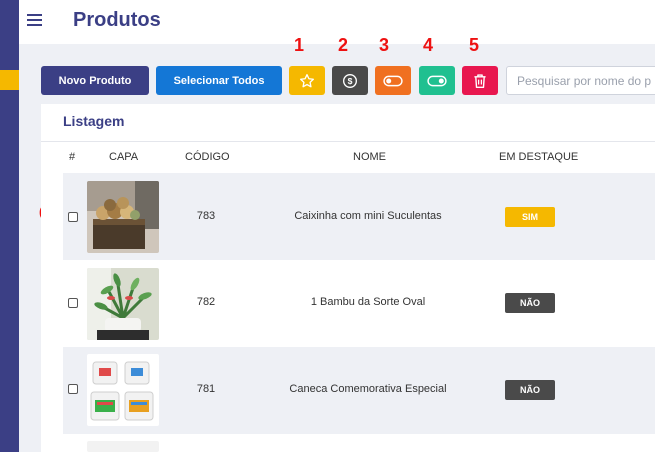  I want to click on product-thumbnail-succulents, so click(123, 217).